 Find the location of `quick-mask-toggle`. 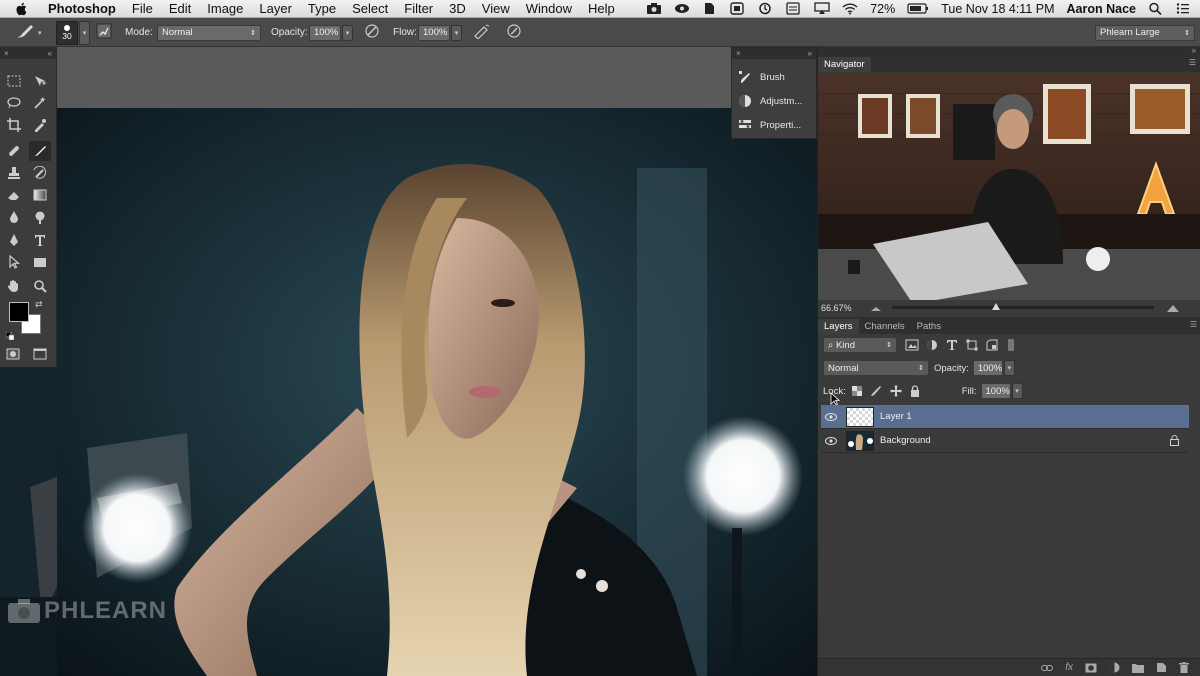

quick-mask-toggle is located at coordinates (13, 354).